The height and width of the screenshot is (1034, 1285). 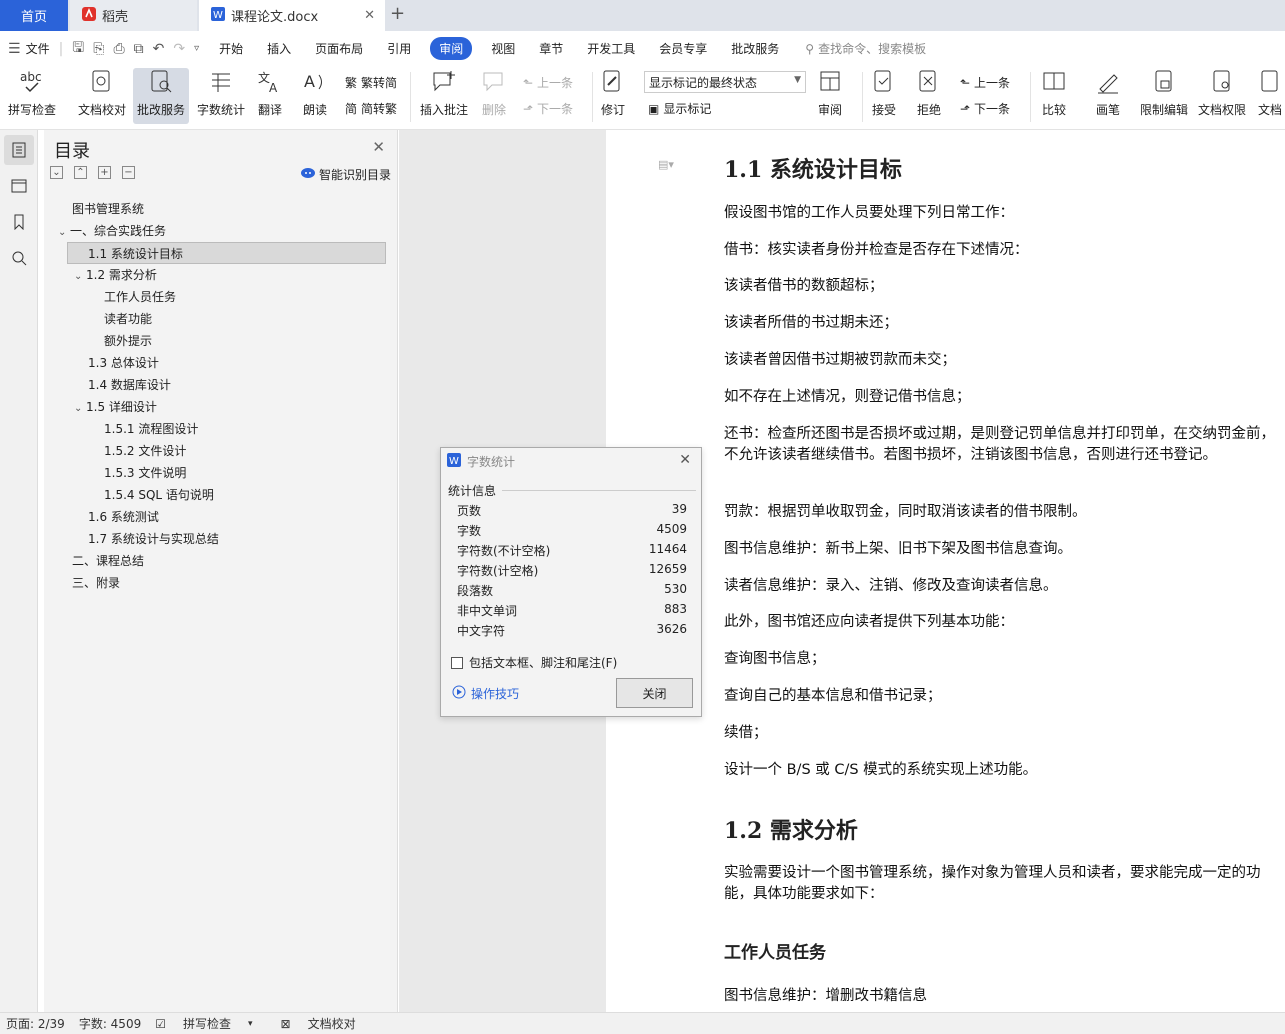 What do you see at coordinates (613, 93) in the screenshot?
I see `track-changes-button: 修订` at bounding box center [613, 93].